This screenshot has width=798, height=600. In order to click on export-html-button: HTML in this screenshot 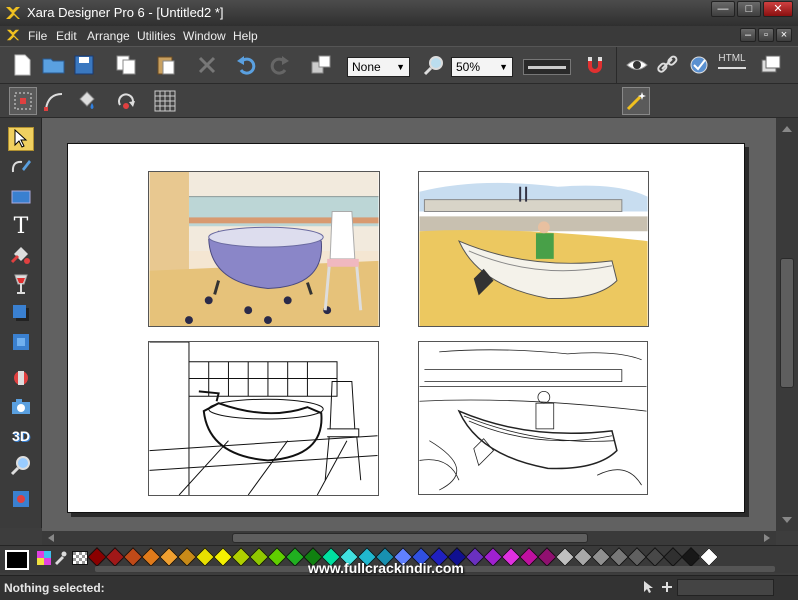, I will do `click(732, 66)`.